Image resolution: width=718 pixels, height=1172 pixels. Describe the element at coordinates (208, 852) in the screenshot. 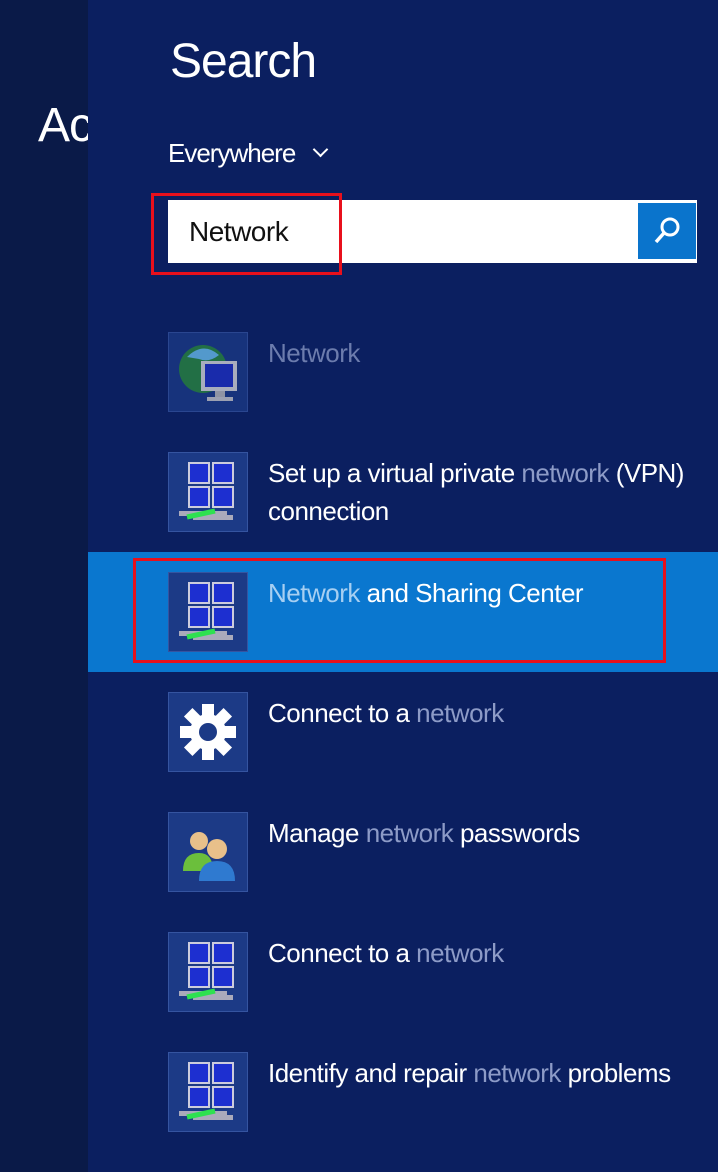

I see `users-icon` at that location.